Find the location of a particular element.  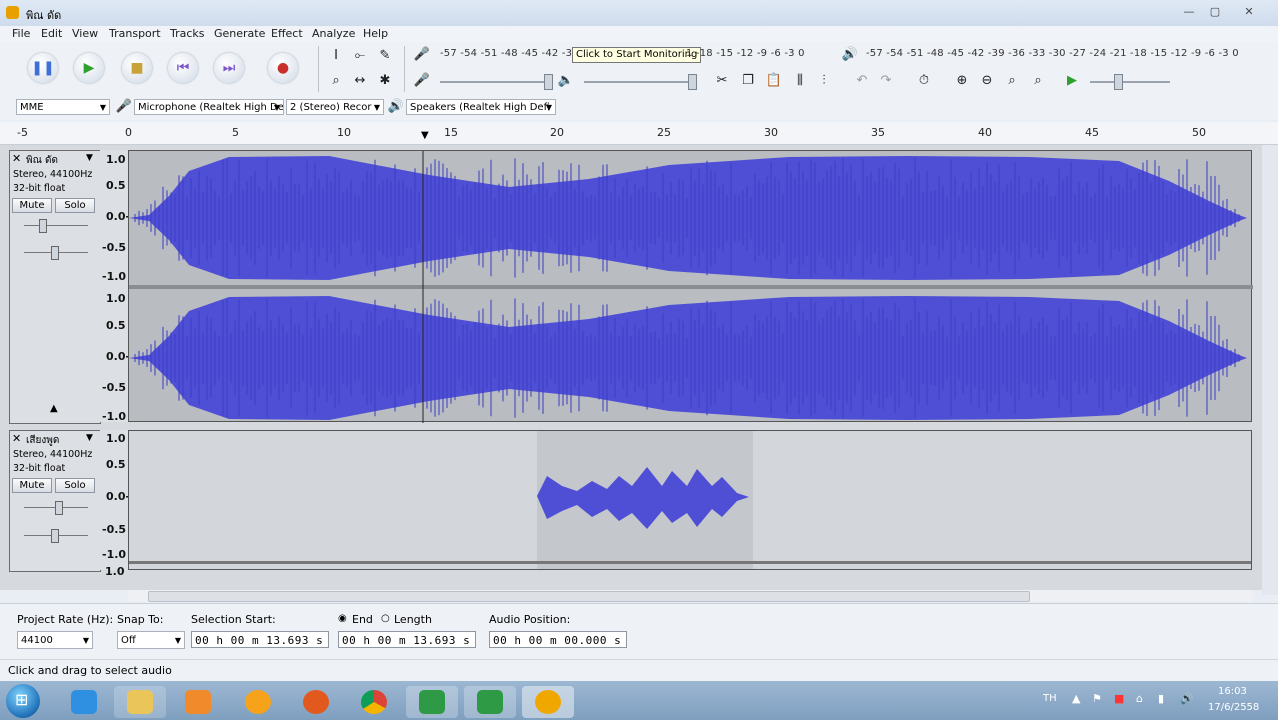

track-name: พิณ ดัด is located at coordinates (42, 160).